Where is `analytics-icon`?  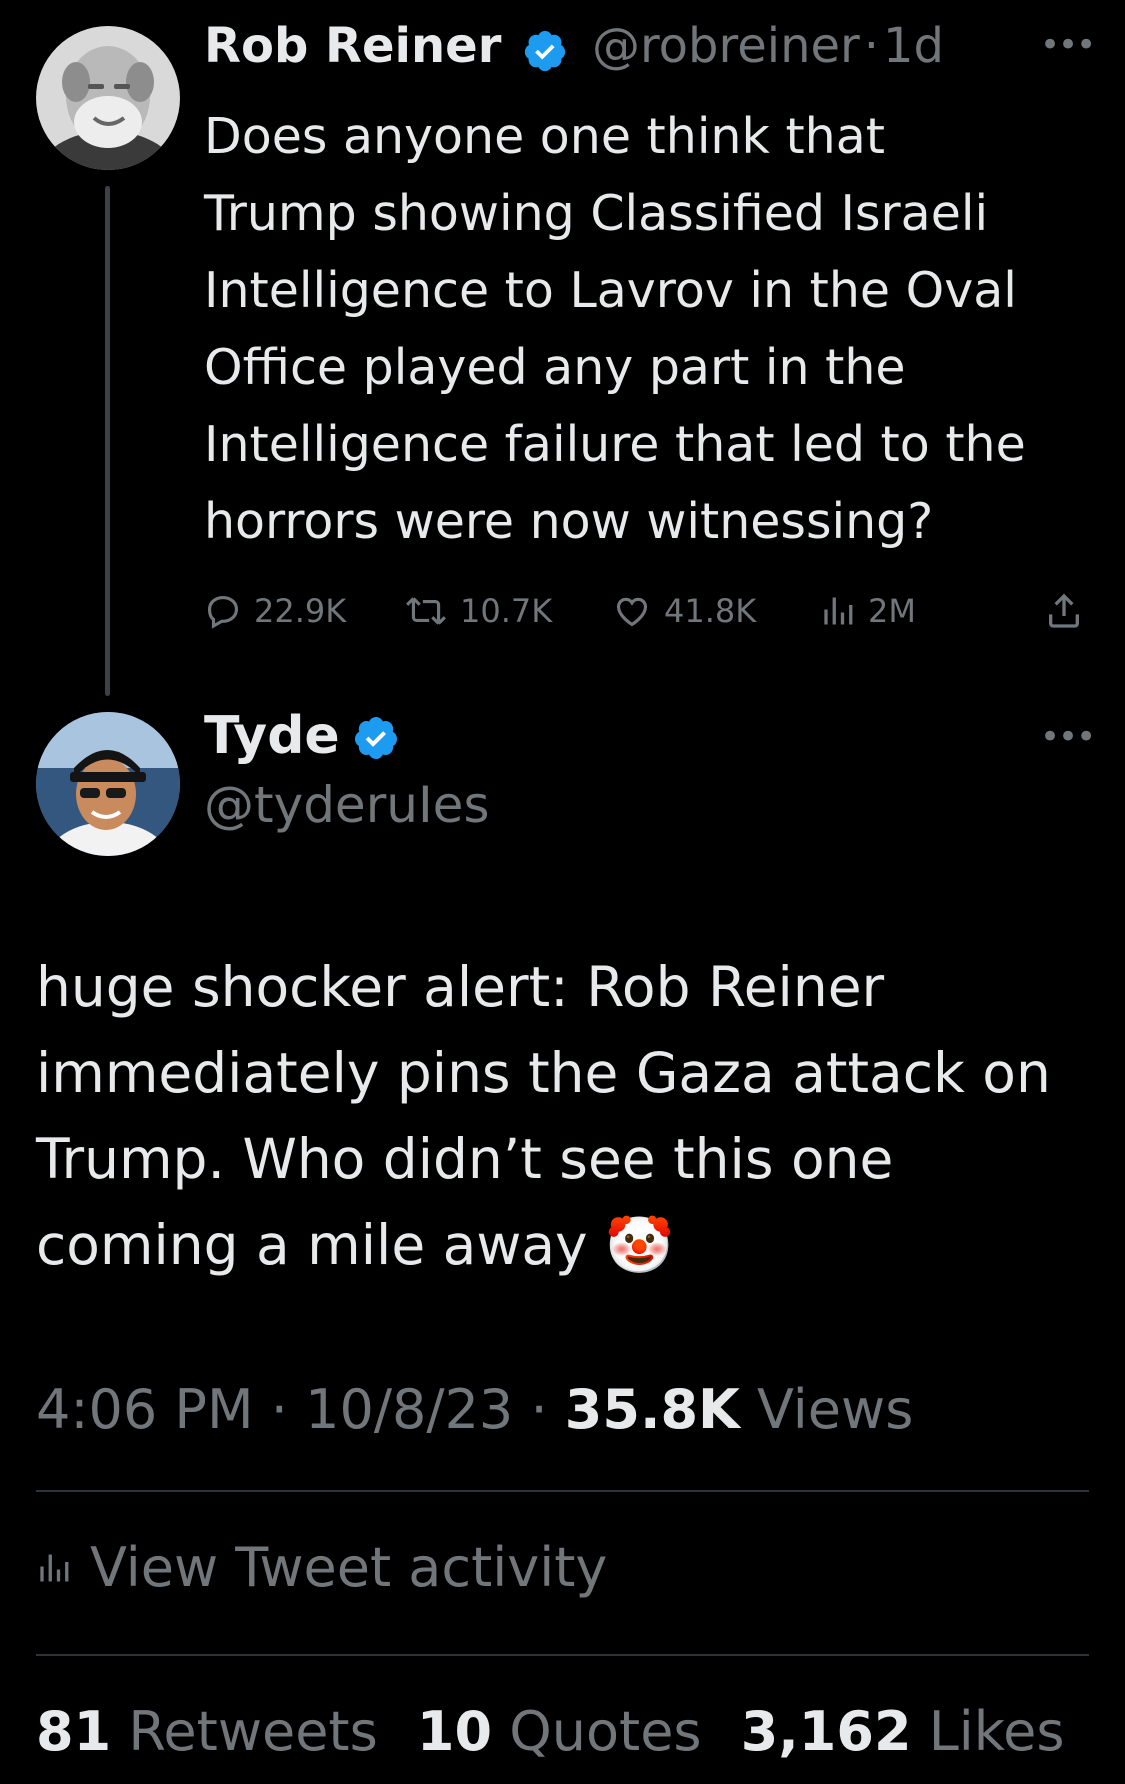
analytics-icon is located at coordinates (54, 1567).